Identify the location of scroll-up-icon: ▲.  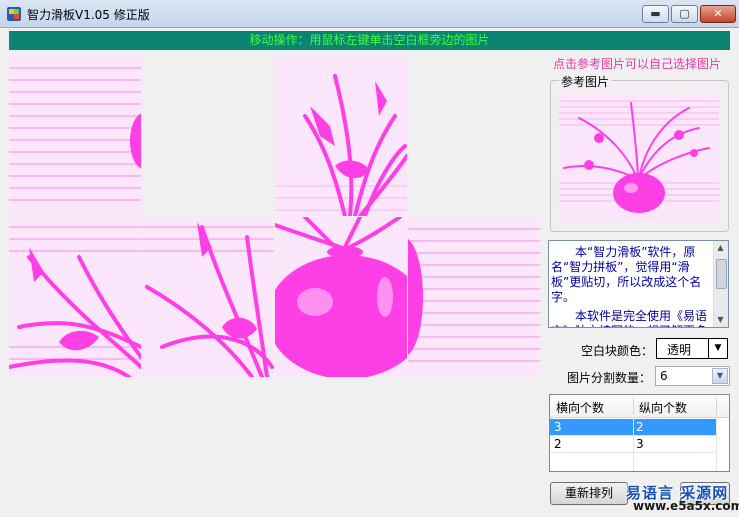
(720, 248).